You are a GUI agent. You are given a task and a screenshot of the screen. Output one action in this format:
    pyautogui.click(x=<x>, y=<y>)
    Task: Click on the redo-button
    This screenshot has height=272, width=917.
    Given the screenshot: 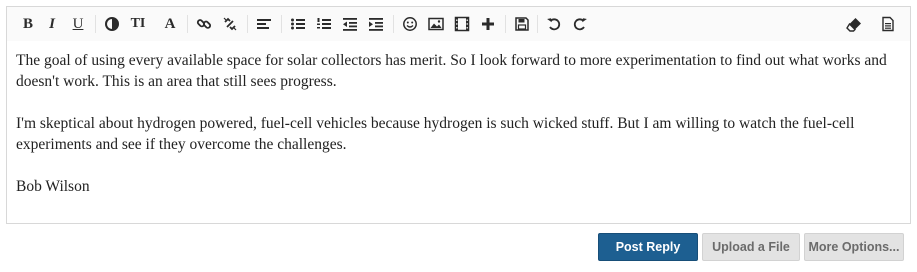 What is the action you would take?
    pyautogui.click(x=580, y=24)
    